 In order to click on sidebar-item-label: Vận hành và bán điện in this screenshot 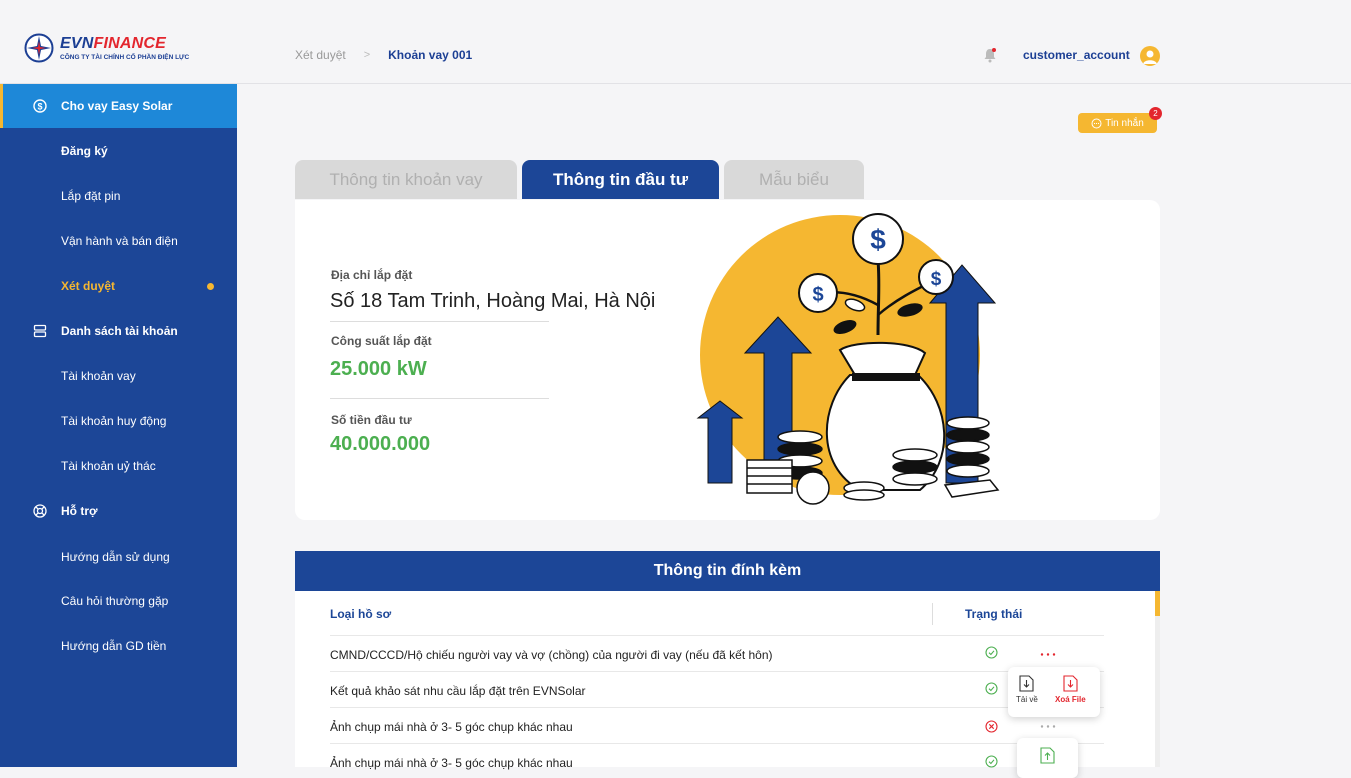, I will do `click(119, 241)`.